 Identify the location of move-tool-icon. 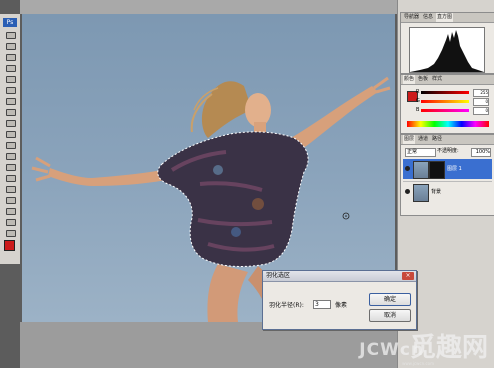
(10, 34).